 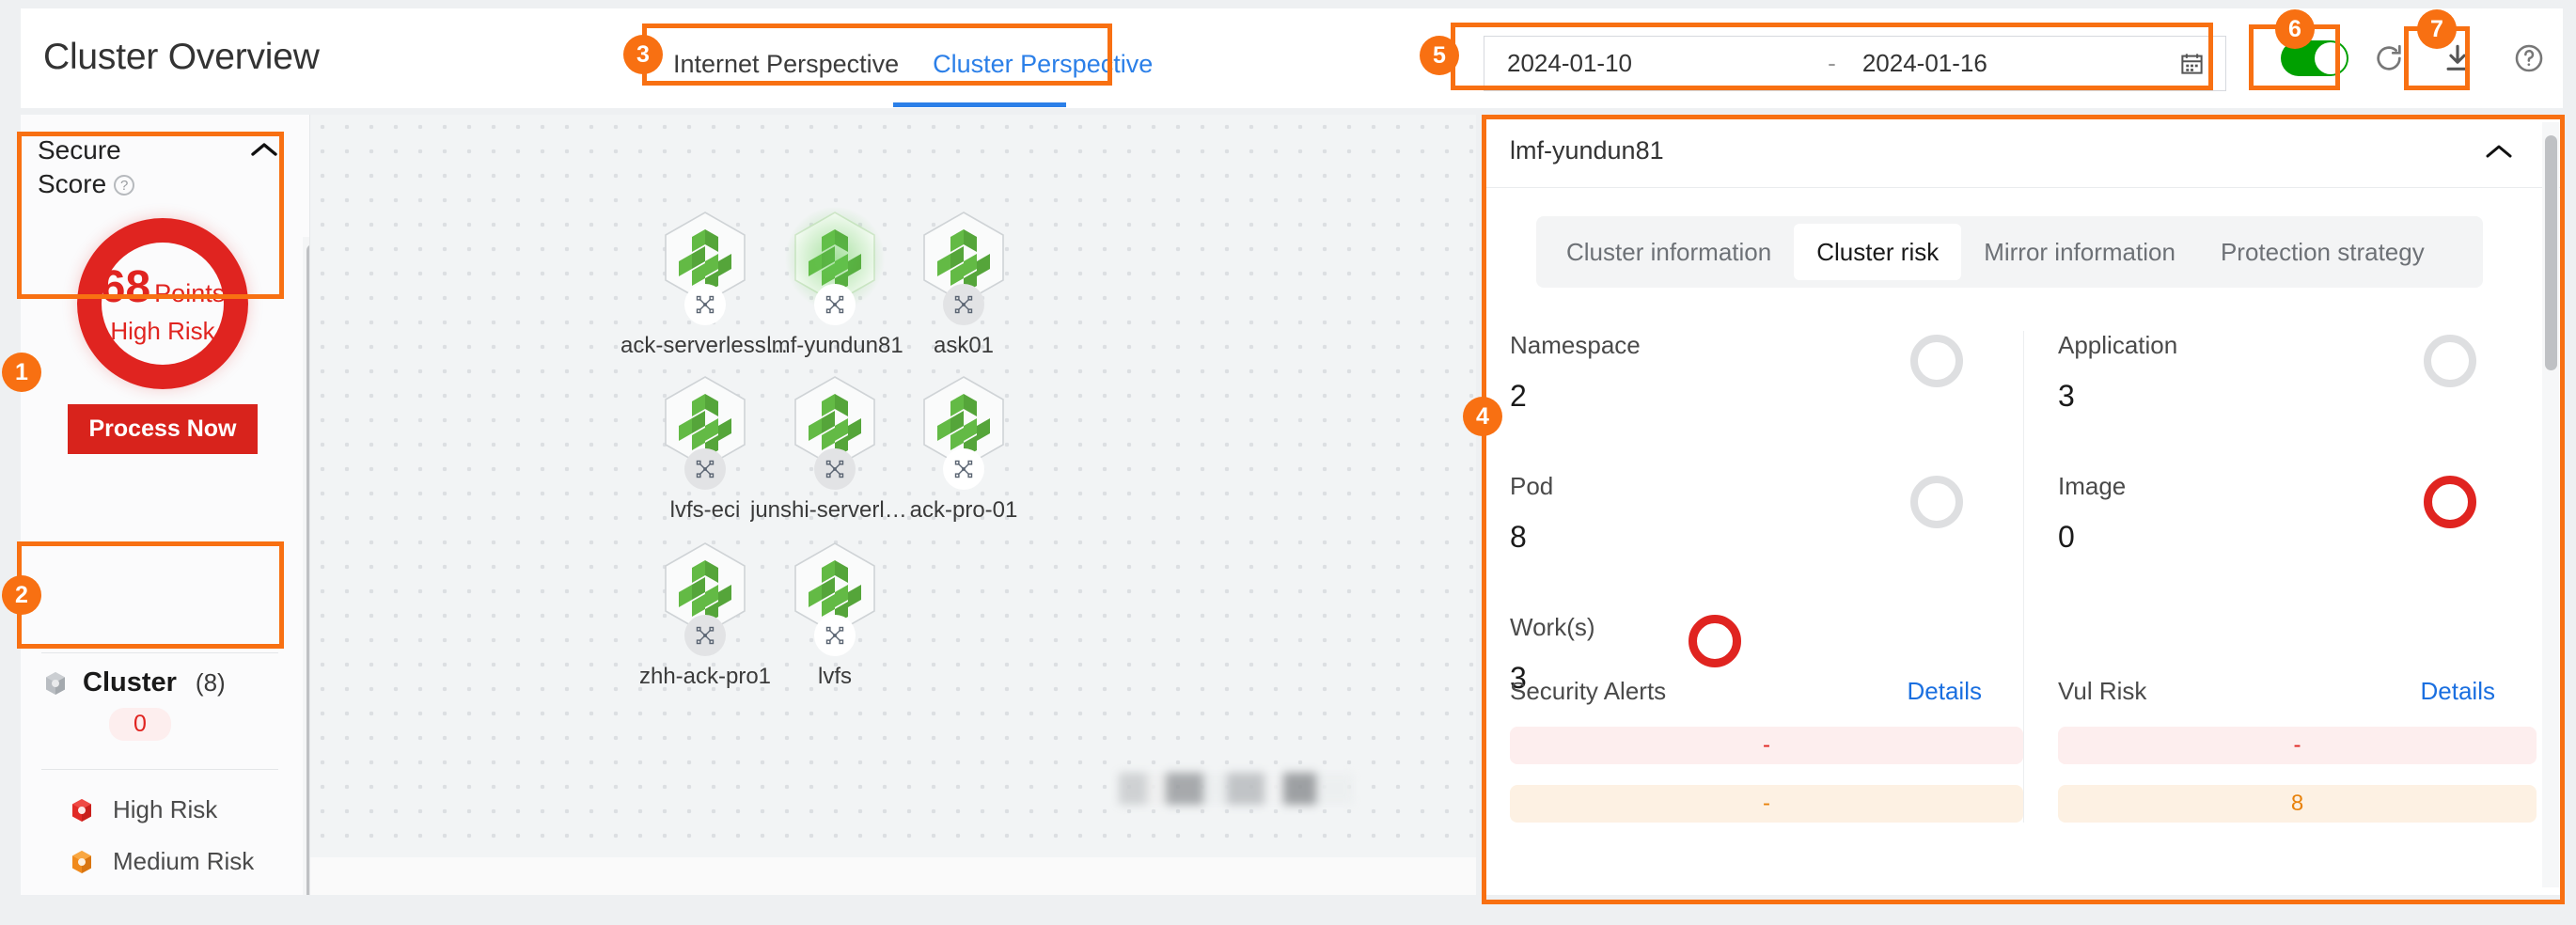 I want to click on detail-panel-scrollbar, so click(x=2551, y=505).